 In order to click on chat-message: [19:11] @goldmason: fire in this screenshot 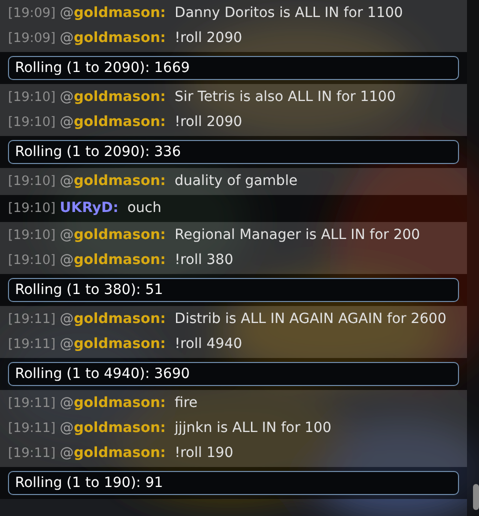, I will do `click(103, 403)`.